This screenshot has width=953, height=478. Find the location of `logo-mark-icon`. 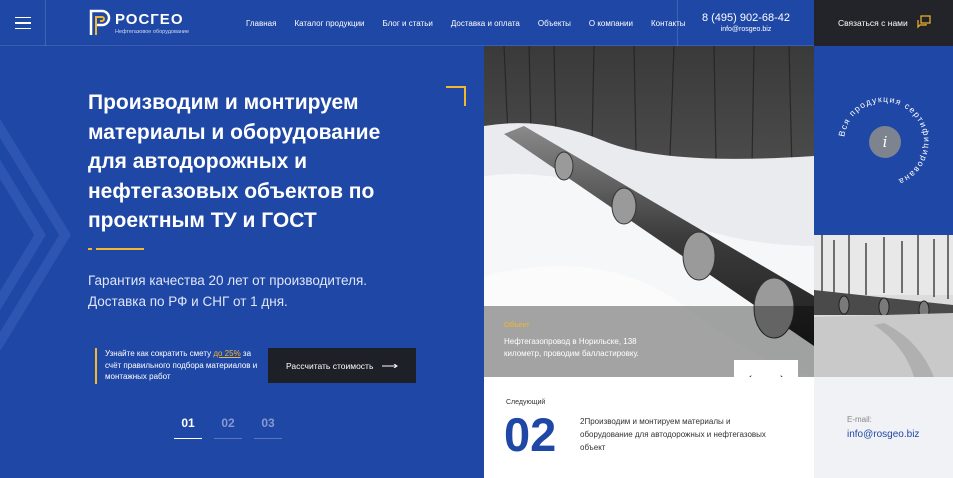

logo-mark-icon is located at coordinates (100, 22).